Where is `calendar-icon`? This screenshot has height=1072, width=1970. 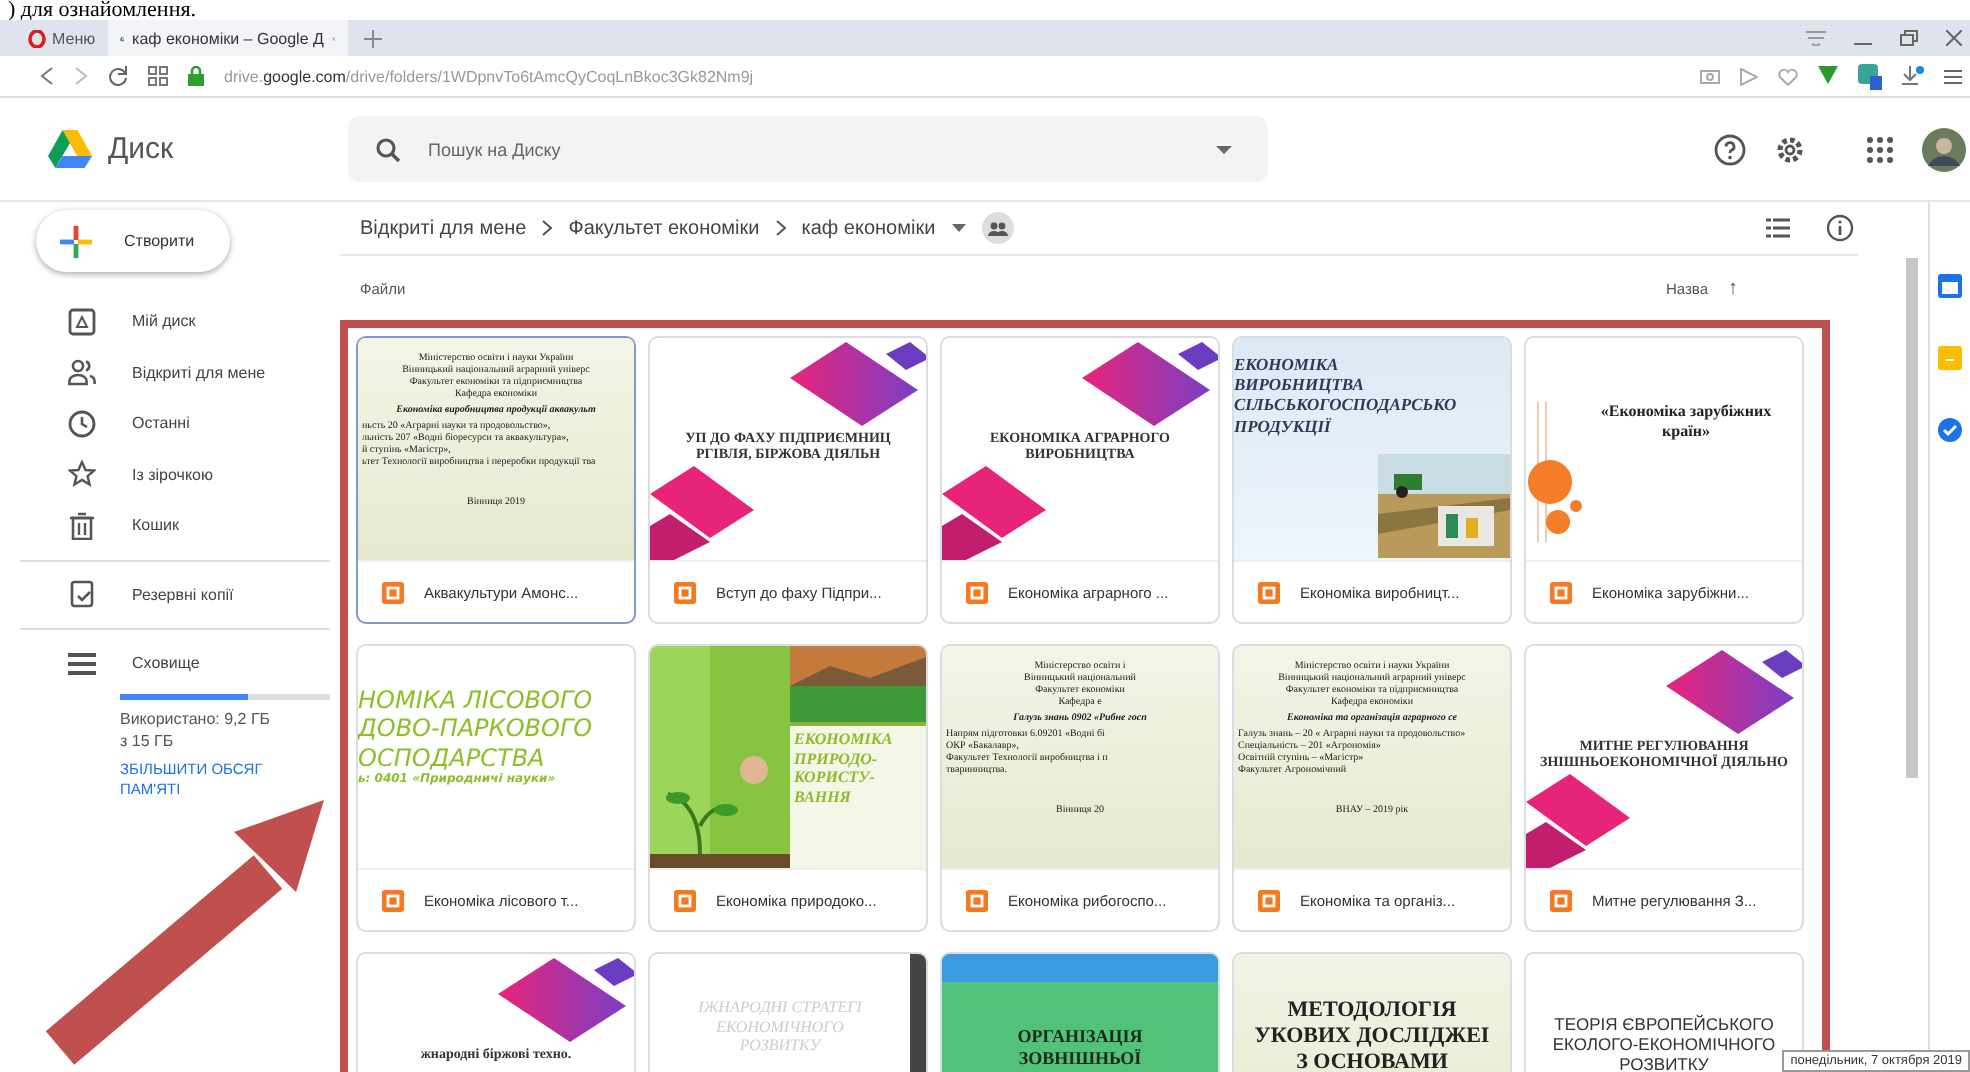 calendar-icon is located at coordinates (1950, 286).